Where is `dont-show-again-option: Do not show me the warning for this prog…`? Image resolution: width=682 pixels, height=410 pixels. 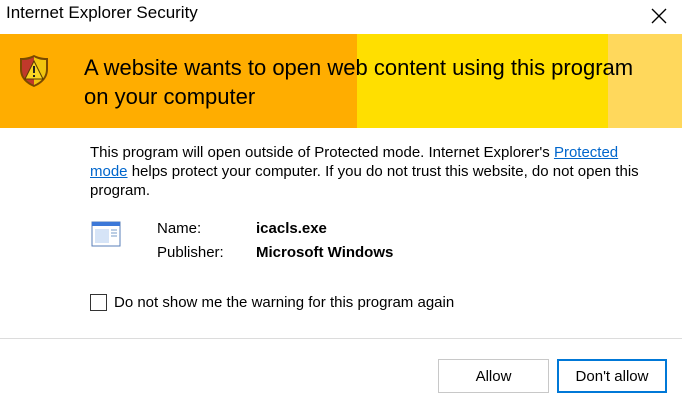 dont-show-again-option: Do not show me the warning for this prog… is located at coordinates (272, 302).